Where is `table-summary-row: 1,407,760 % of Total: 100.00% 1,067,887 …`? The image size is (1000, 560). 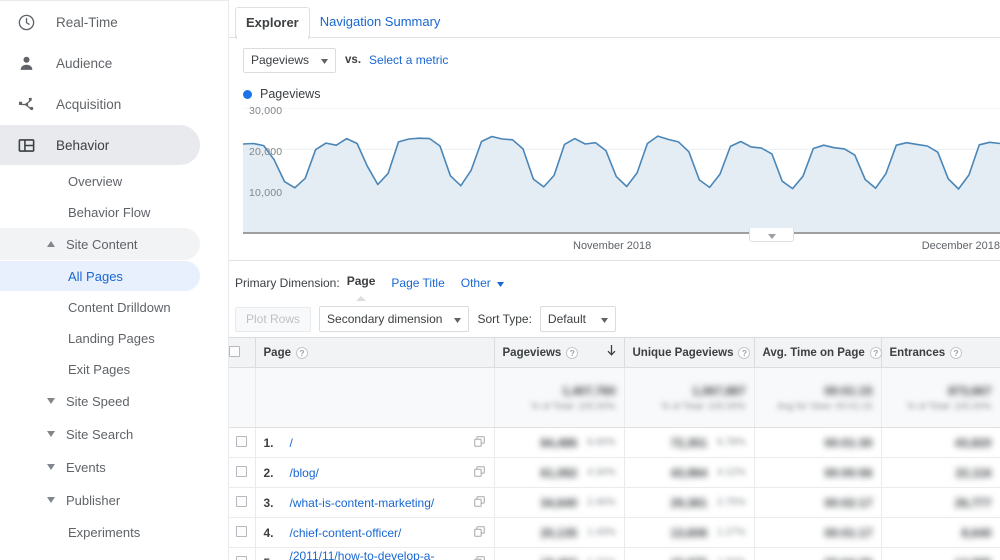 table-summary-row: 1,407,760 % of Total: 100.00% 1,067,887 … is located at coordinates (614, 397).